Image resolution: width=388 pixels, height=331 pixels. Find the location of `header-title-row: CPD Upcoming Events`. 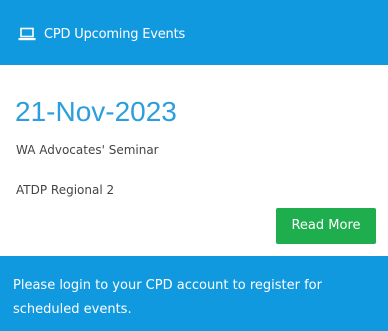

header-title-row: CPD Upcoming Events is located at coordinates (101, 34).